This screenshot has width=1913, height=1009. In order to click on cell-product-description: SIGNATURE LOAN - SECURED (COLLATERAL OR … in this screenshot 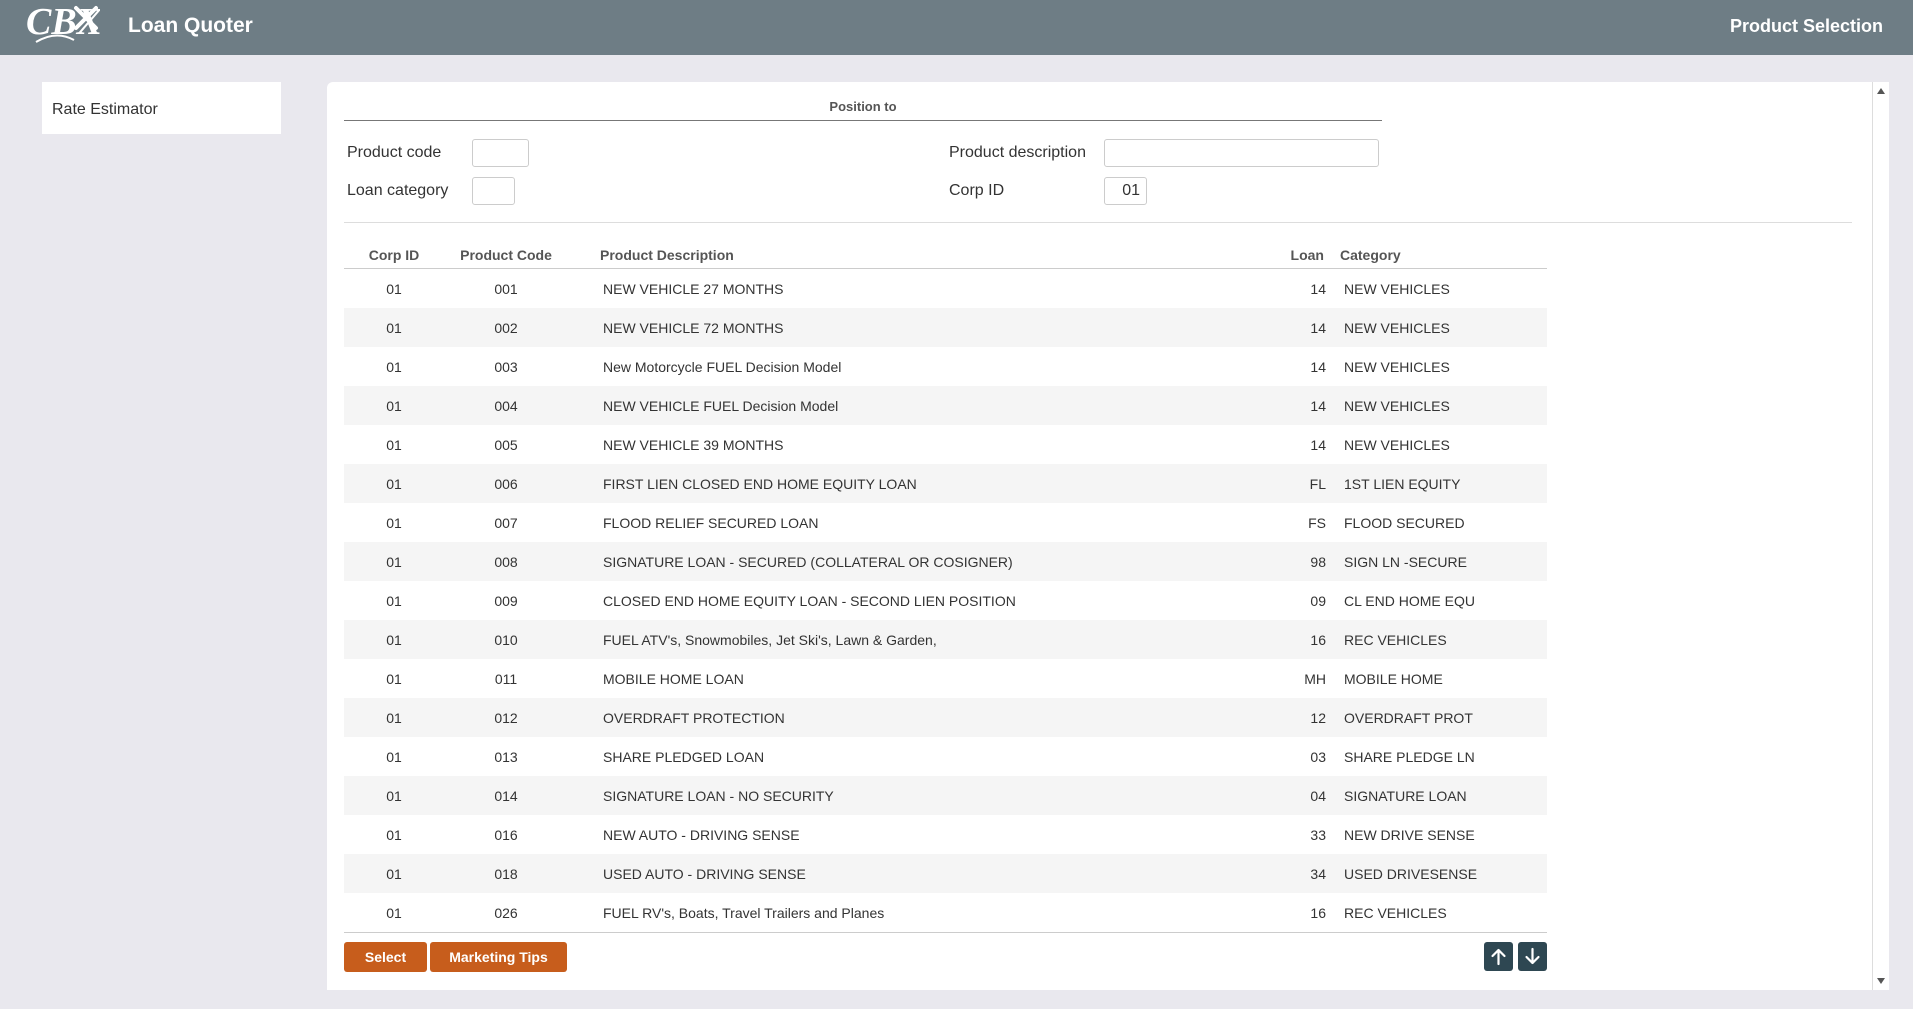, I will do `click(808, 562)`.